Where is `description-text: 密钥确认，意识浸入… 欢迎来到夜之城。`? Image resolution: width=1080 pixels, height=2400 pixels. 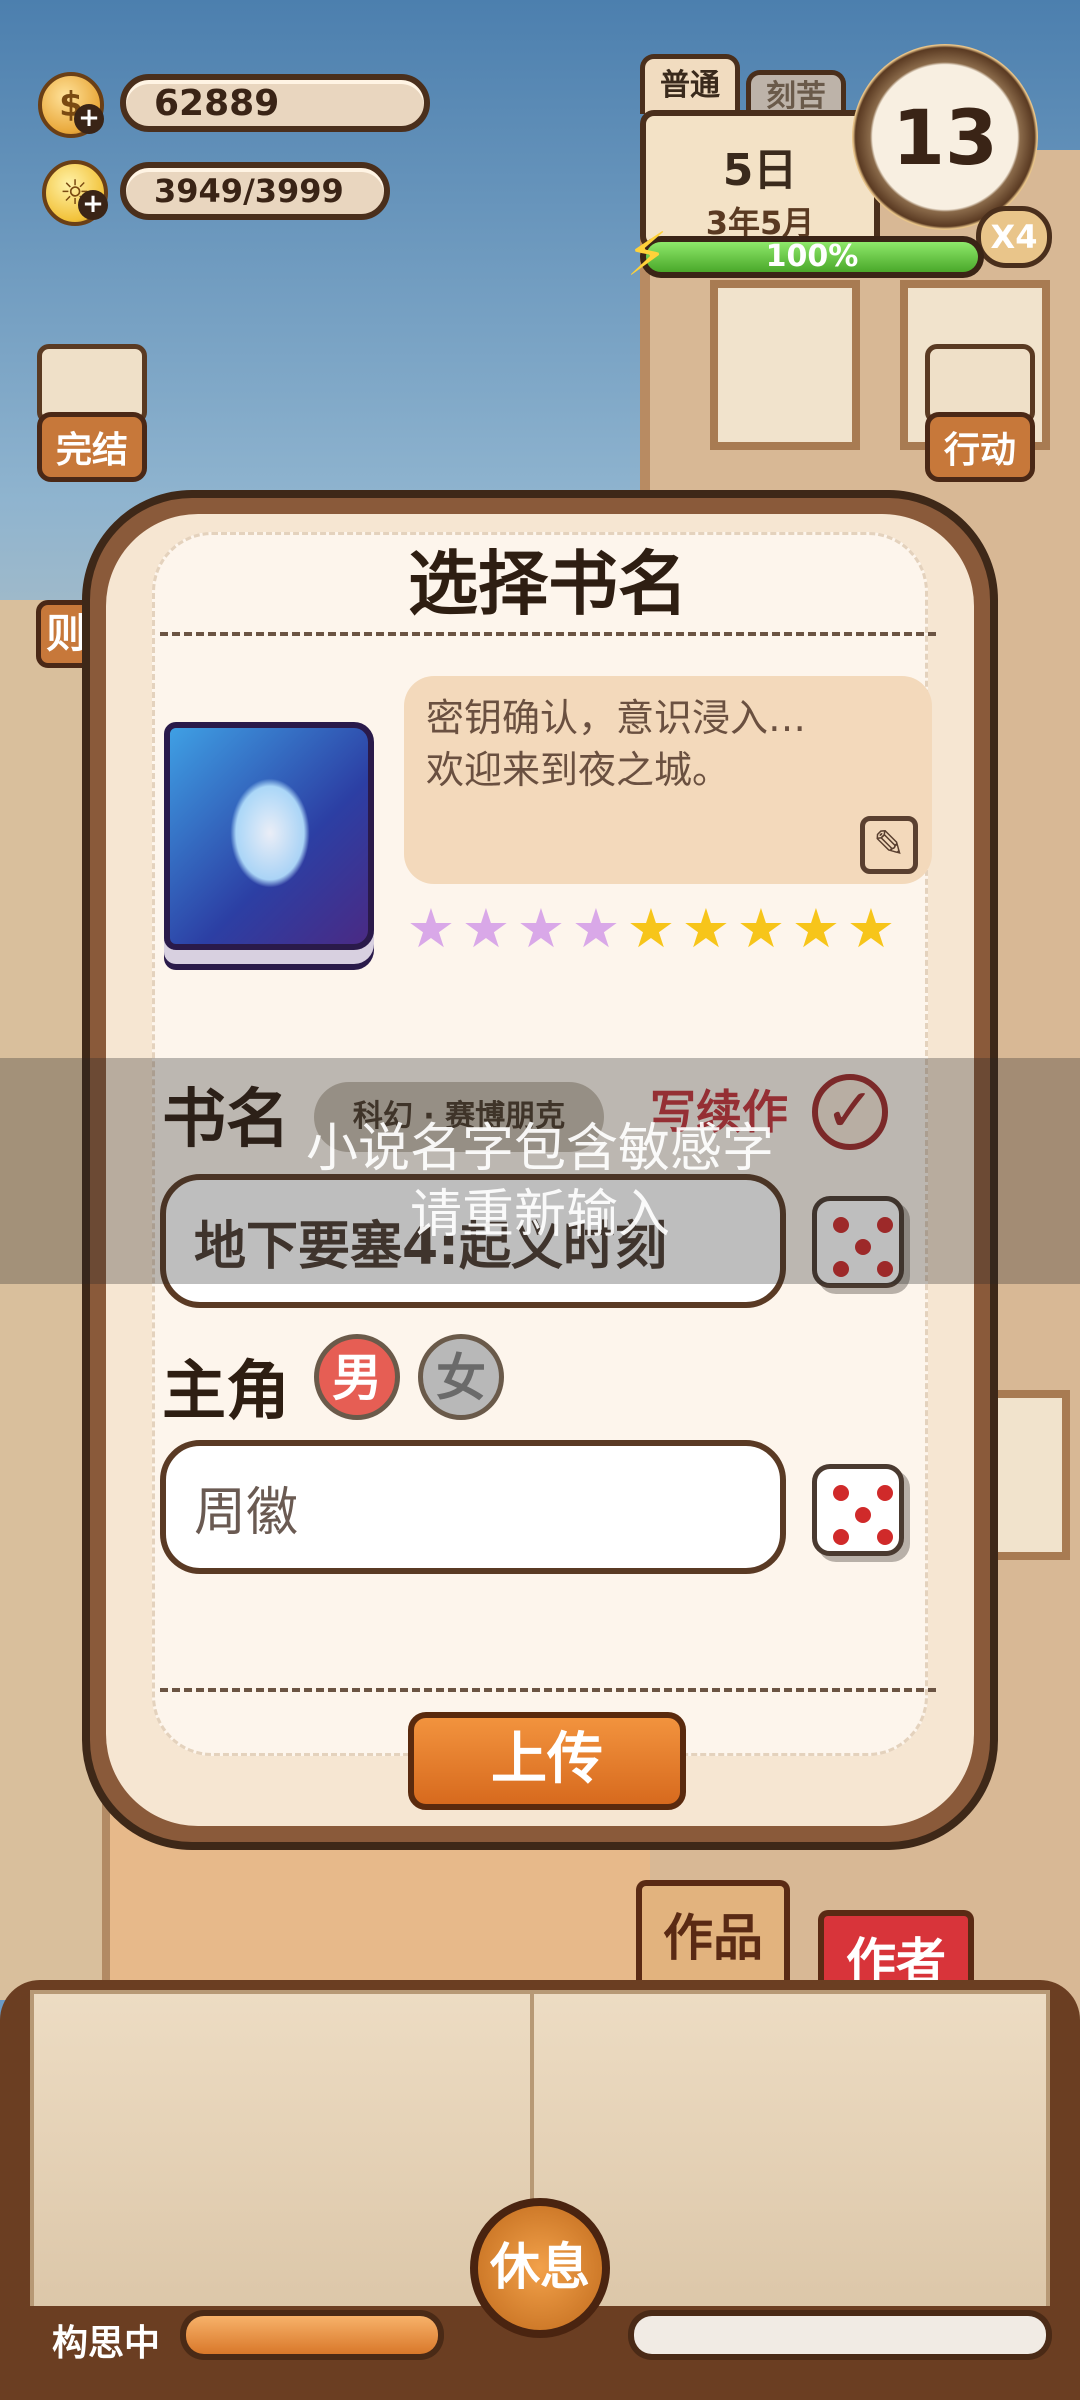
description-text: 密钥确认，意识浸入… 欢迎来到夜之城。 is located at coordinates (616, 744).